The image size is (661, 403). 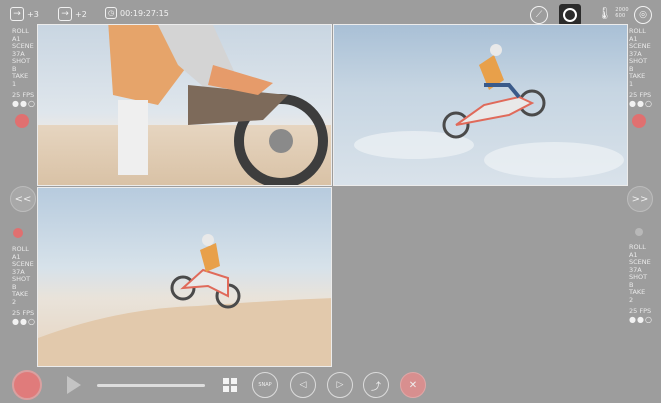 I want to click on gauge-icon: ⟋, so click(x=539, y=15).